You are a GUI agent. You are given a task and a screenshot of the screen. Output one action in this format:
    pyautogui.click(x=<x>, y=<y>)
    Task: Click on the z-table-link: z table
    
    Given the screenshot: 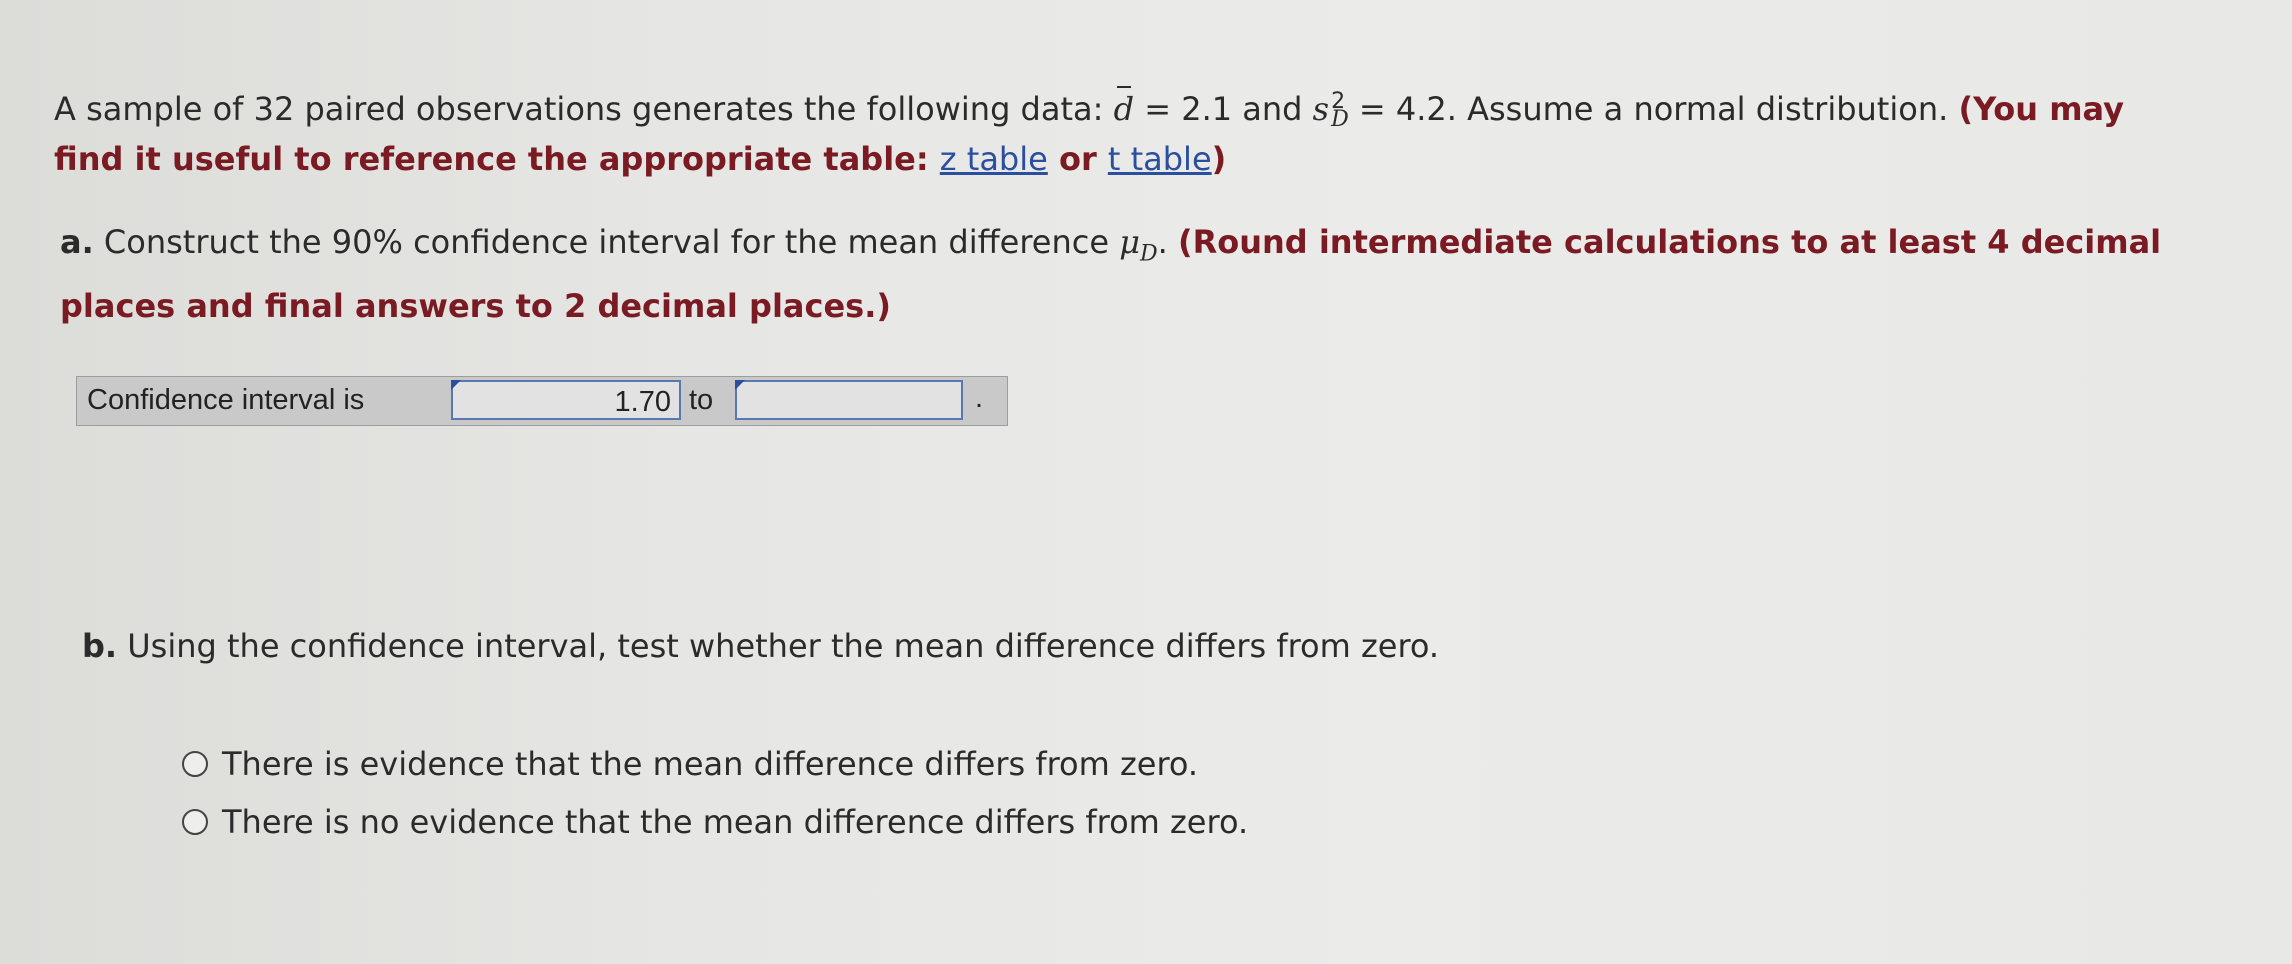 What is the action you would take?
    pyautogui.click(x=994, y=159)
    